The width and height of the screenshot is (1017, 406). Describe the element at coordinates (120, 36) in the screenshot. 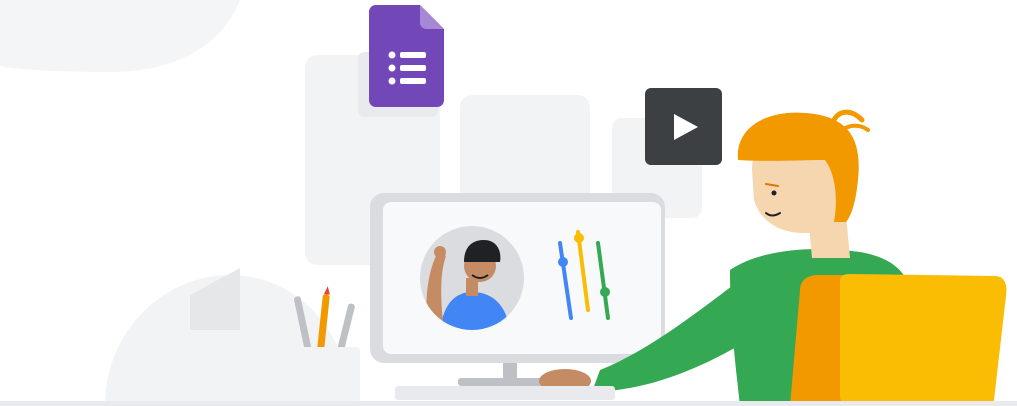

I see `background-blob-top-left` at that location.